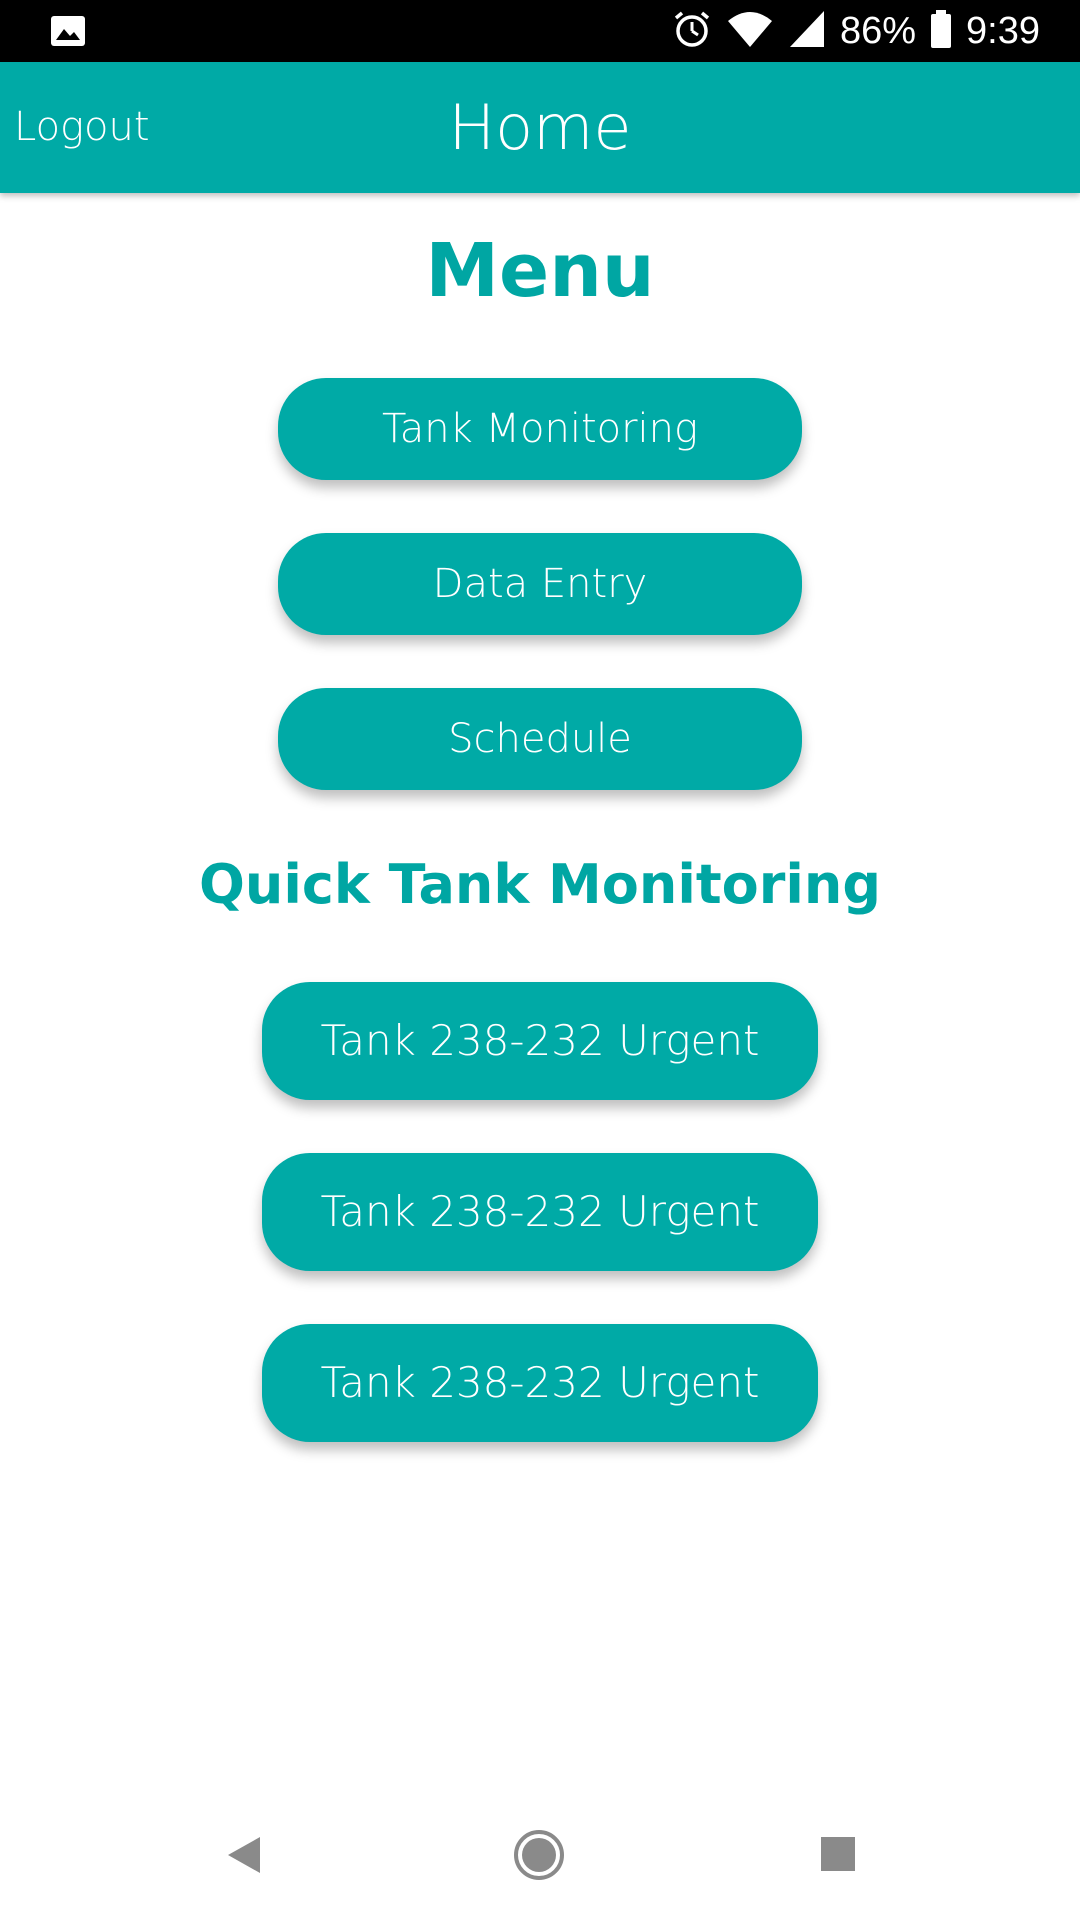 This screenshot has height=1920, width=1080. What do you see at coordinates (540, 739) in the screenshot?
I see `schedule-button: Schedule` at bounding box center [540, 739].